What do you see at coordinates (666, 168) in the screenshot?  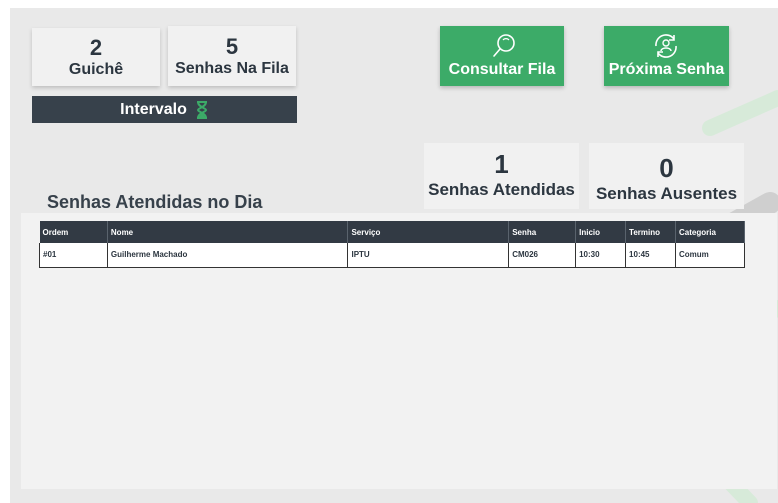 I see `ausentes-value: 0` at bounding box center [666, 168].